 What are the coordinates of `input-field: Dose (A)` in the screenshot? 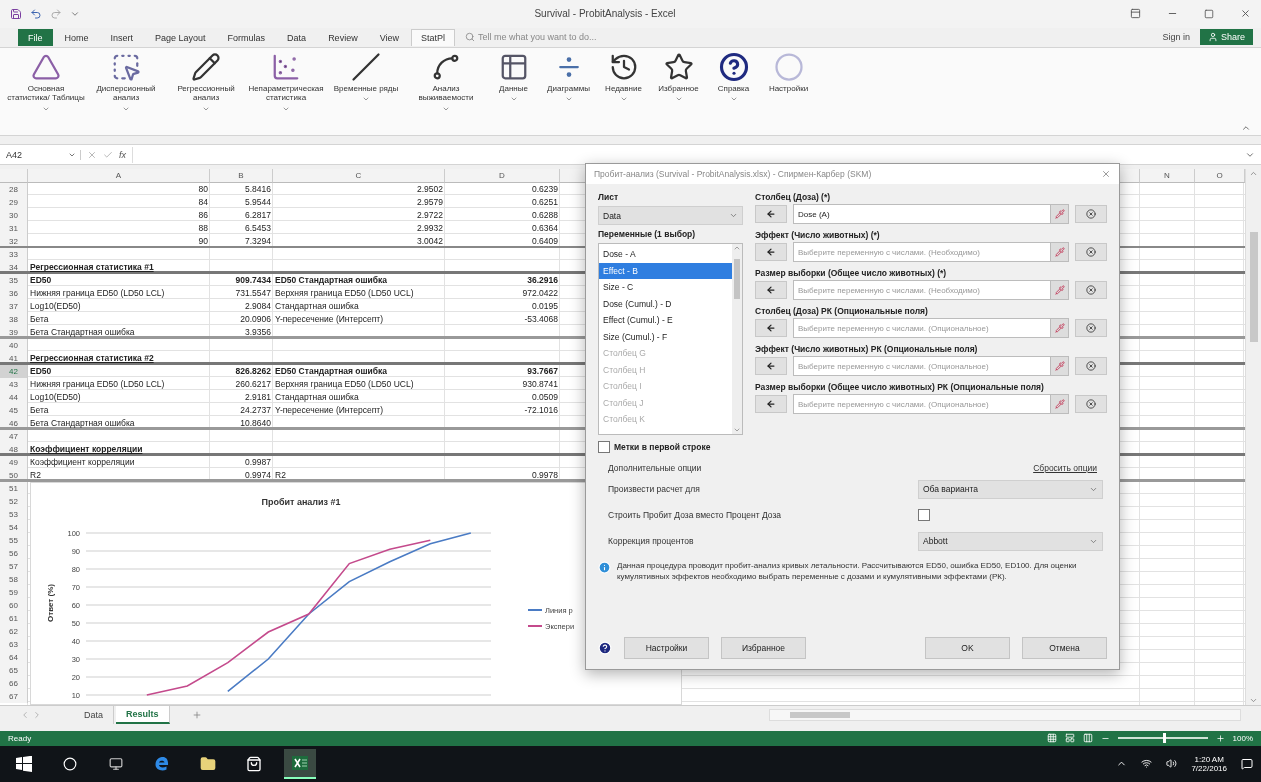 It's located at (922, 214).